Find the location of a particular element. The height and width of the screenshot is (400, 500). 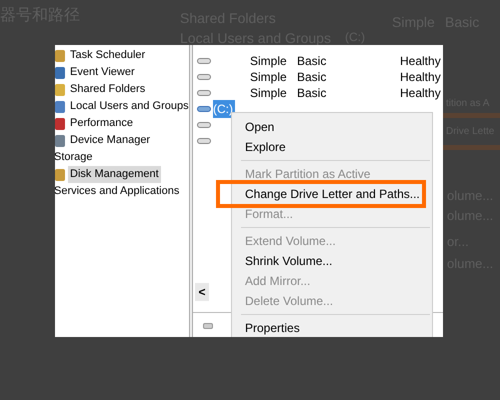

tree-item: Local Users and Groups is located at coordinates (128, 106).